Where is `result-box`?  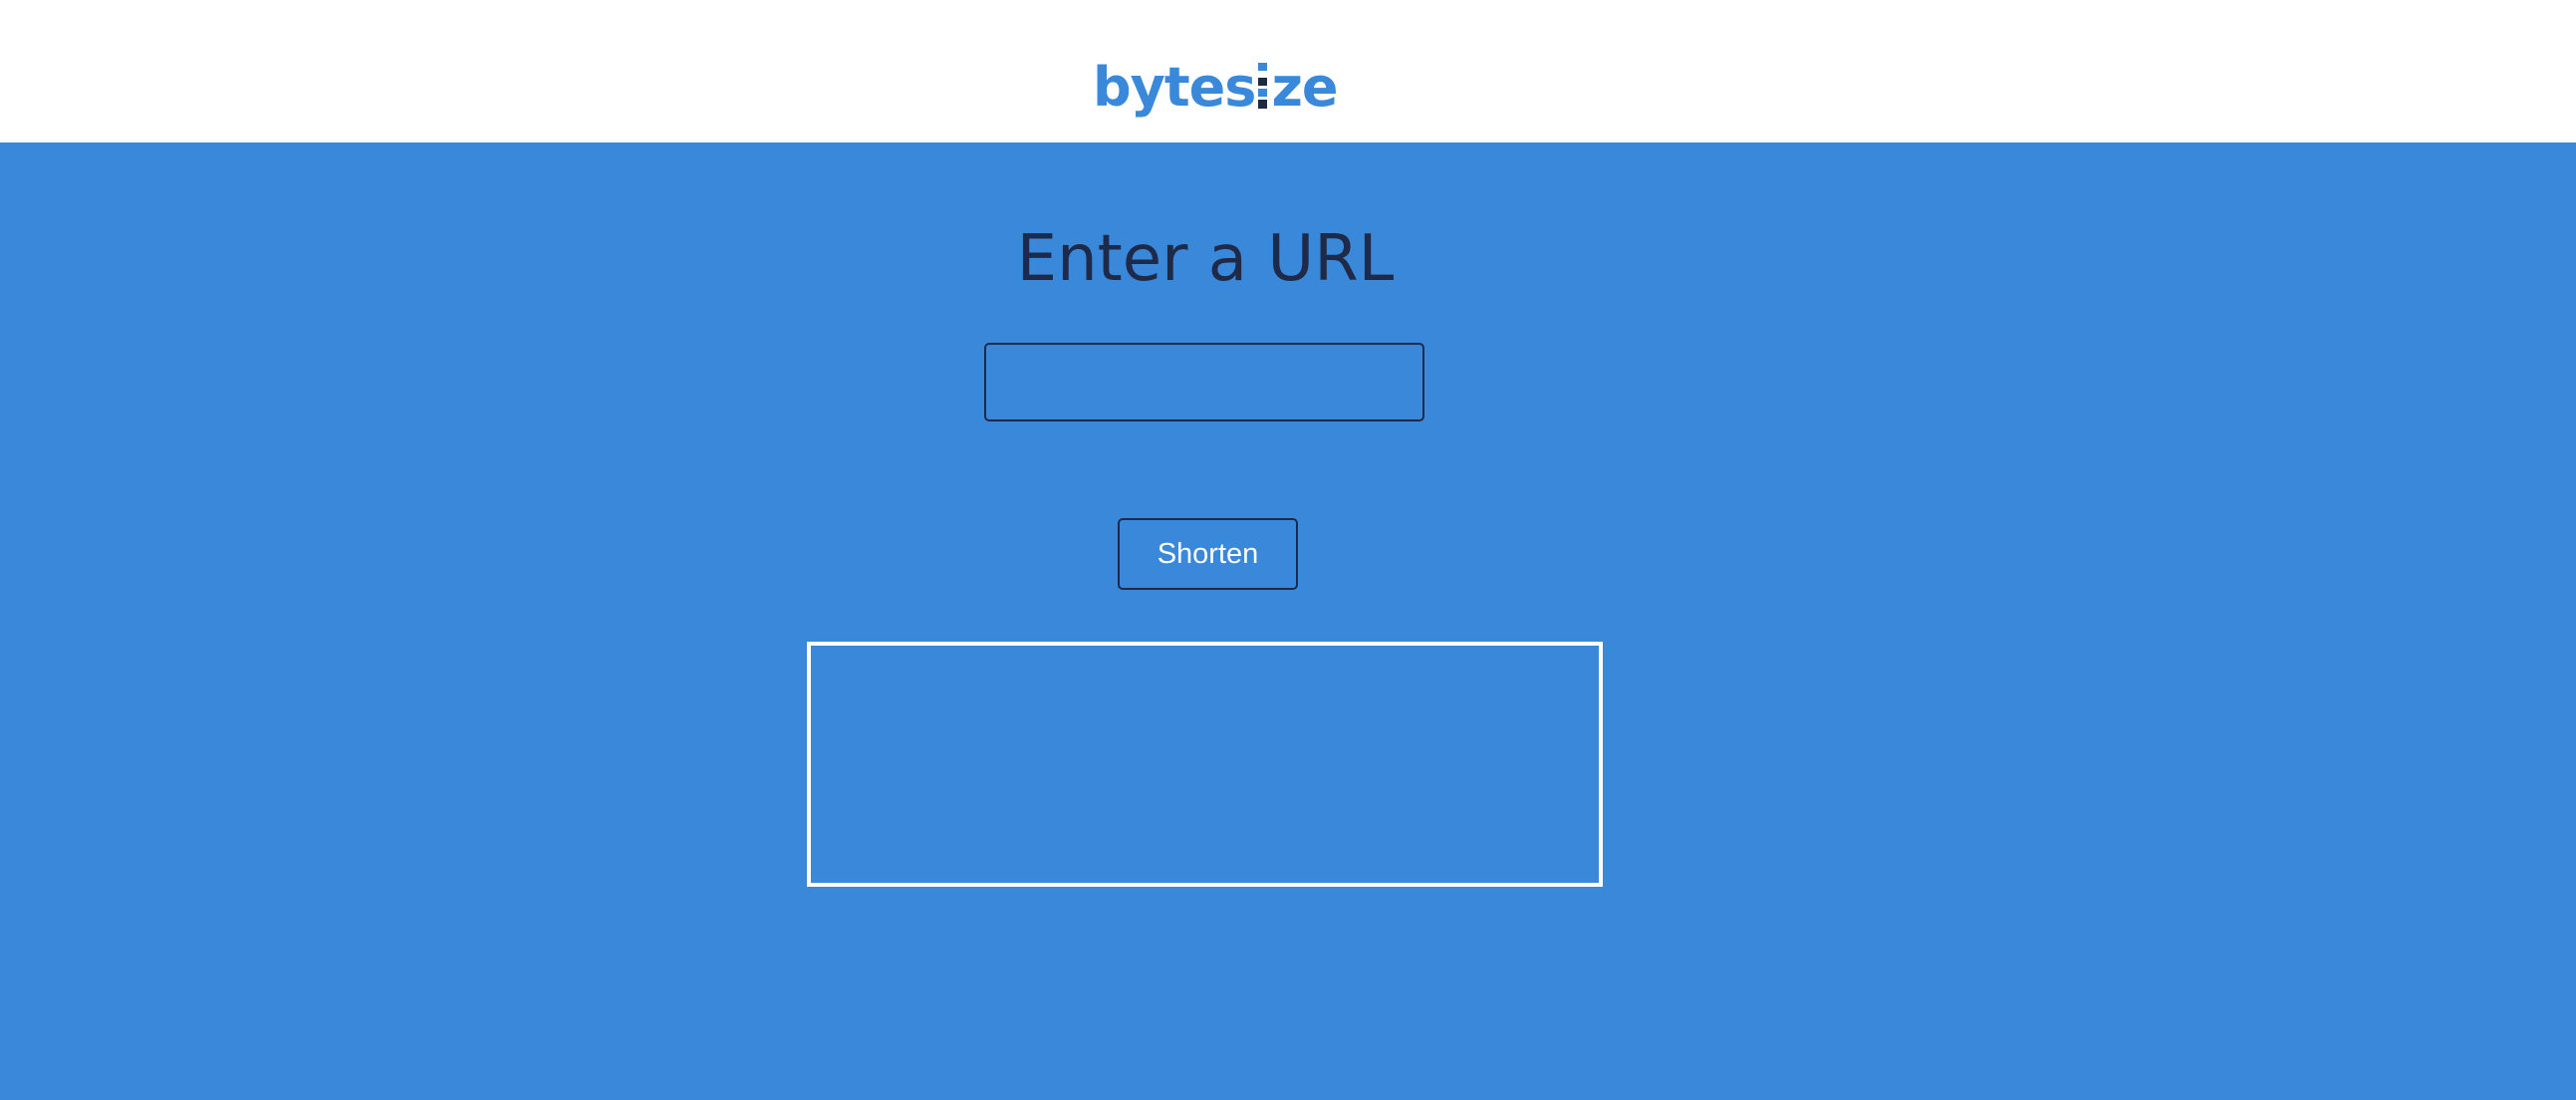
result-box is located at coordinates (1205, 764).